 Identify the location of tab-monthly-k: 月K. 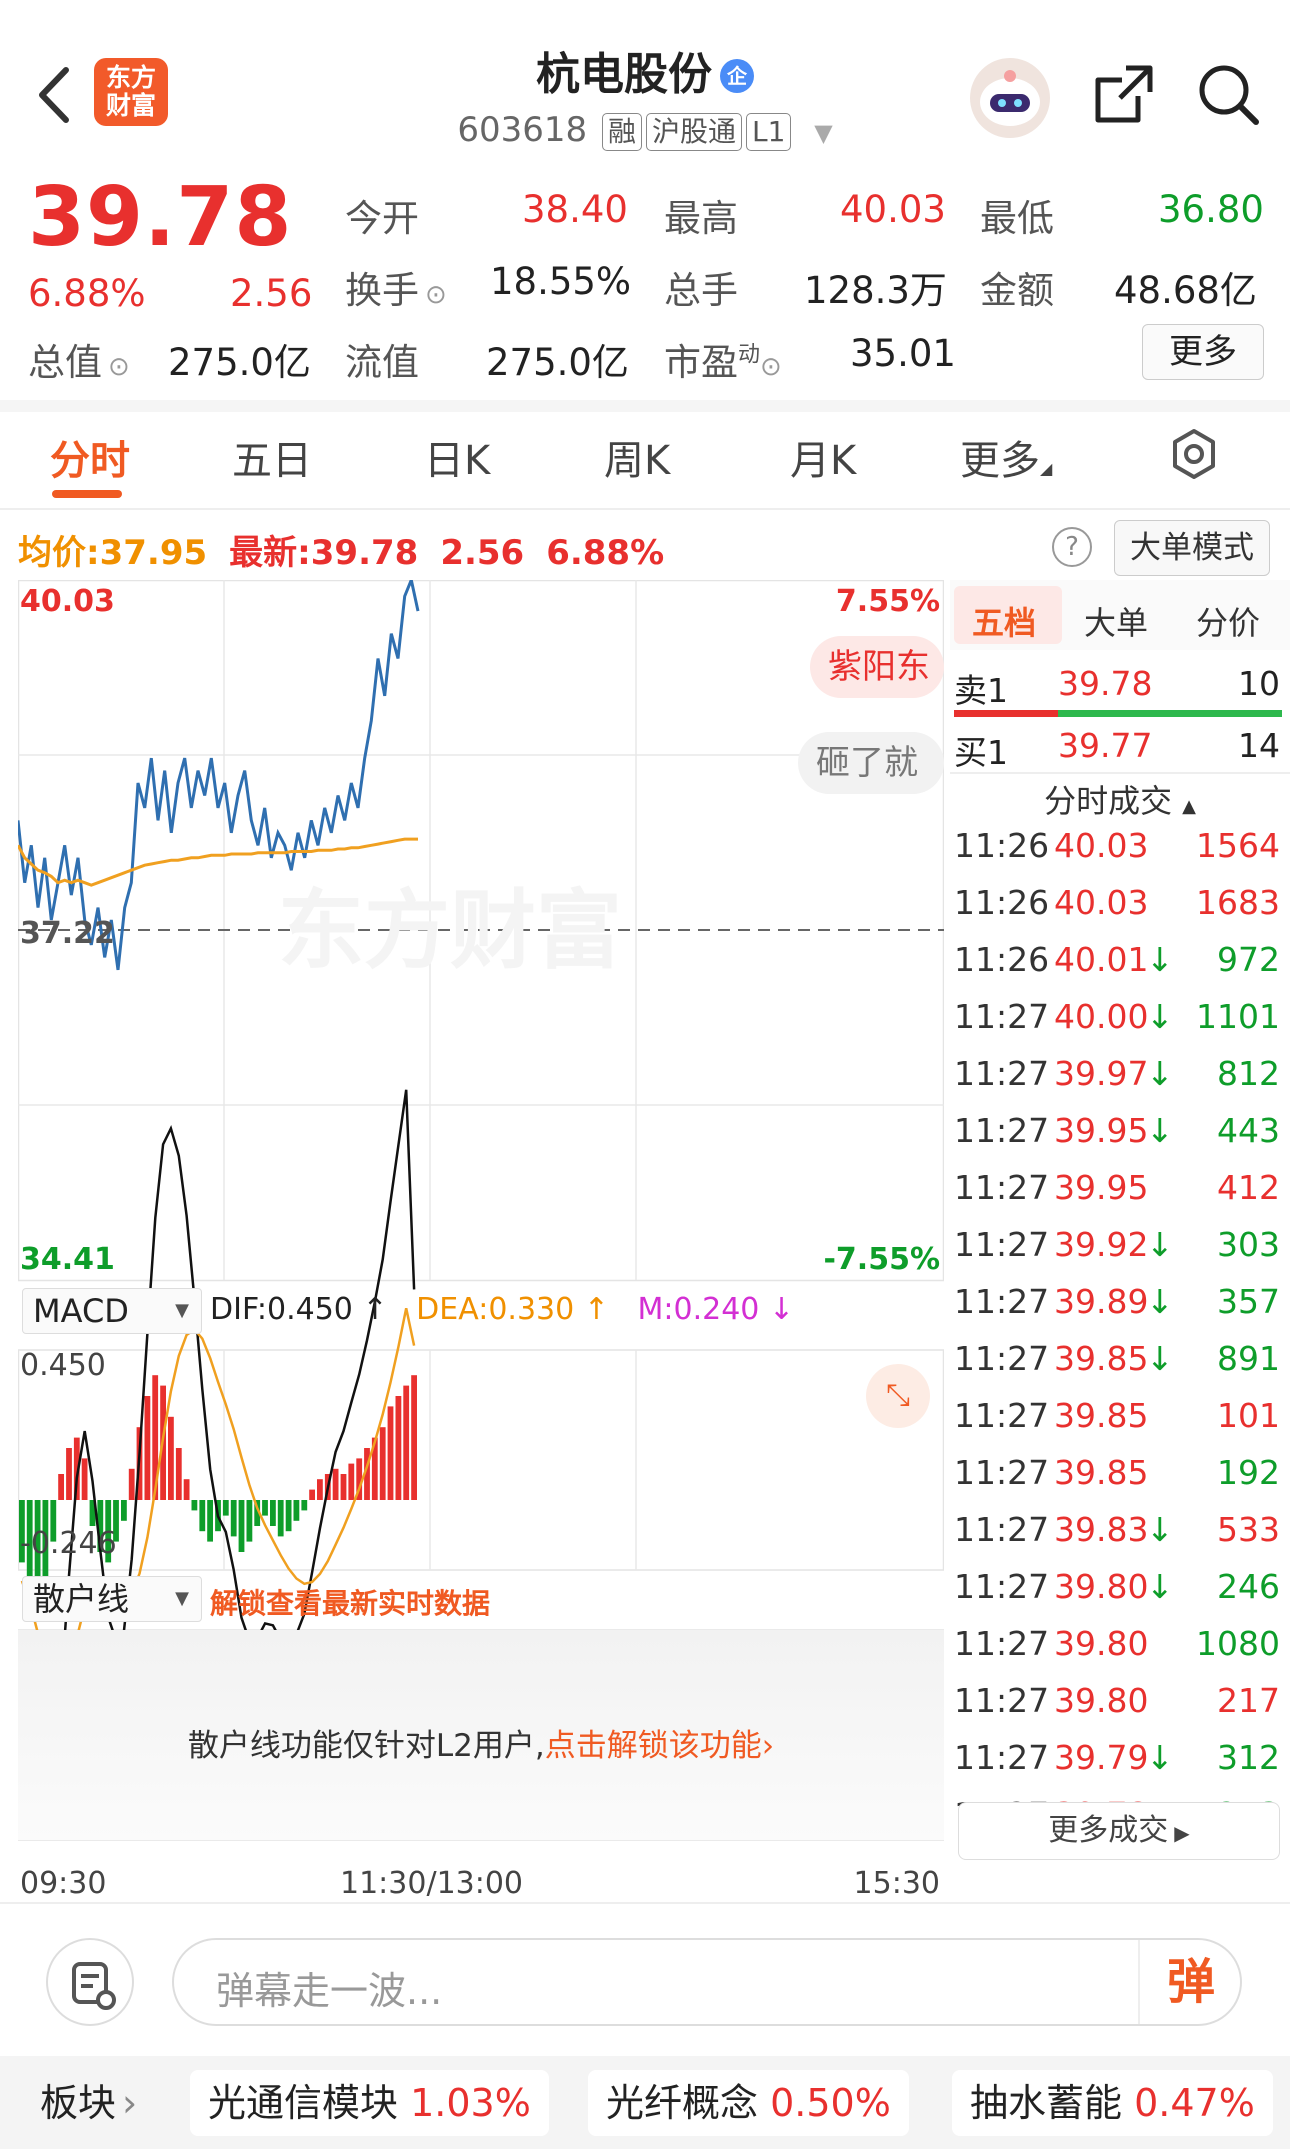
(823, 457).